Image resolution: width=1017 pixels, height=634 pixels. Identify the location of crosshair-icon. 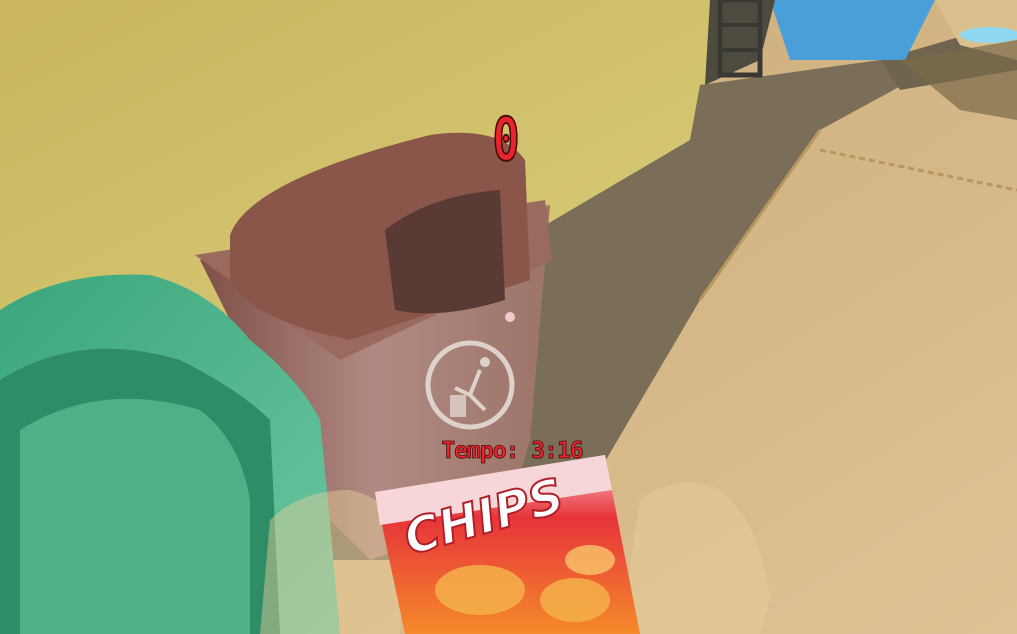
(510, 317).